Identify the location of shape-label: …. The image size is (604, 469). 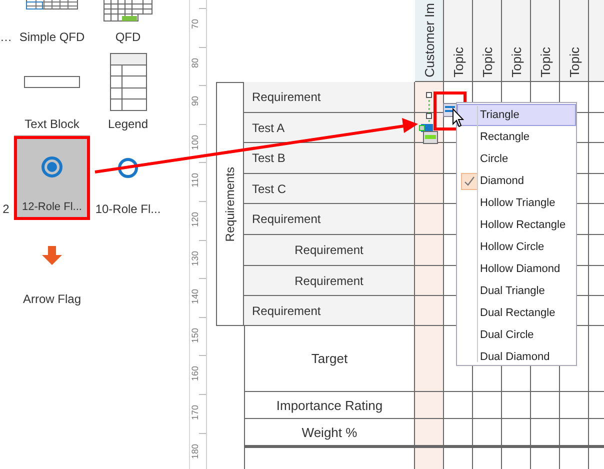
(6, 37).